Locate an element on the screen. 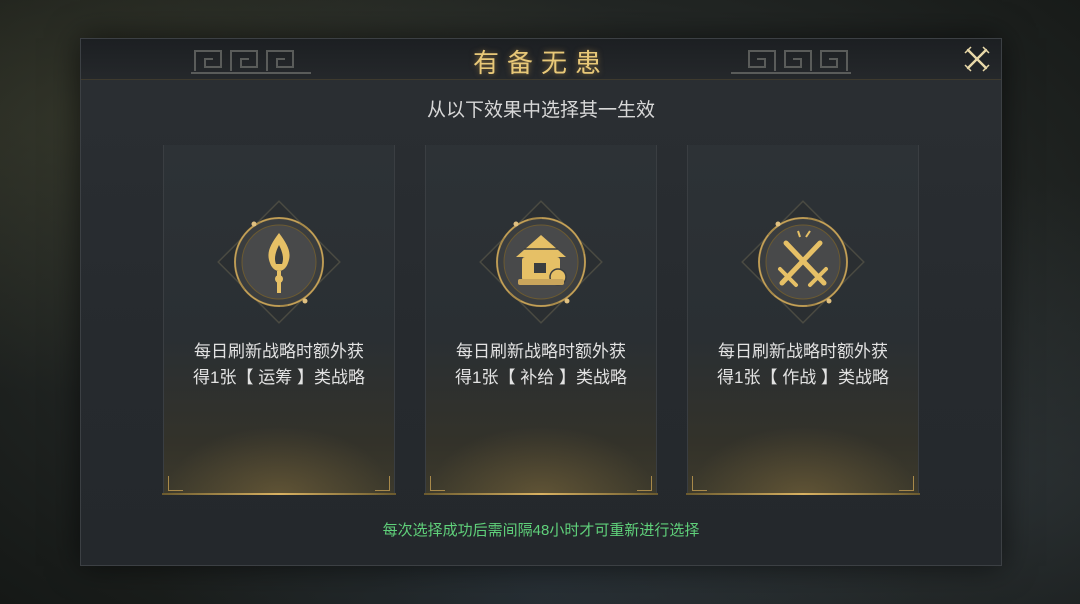 The height and width of the screenshot is (604, 1080). card-description: 每日刷新战略时额外获 得1张【 运筹 】类战略 is located at coordinates (279, 365).